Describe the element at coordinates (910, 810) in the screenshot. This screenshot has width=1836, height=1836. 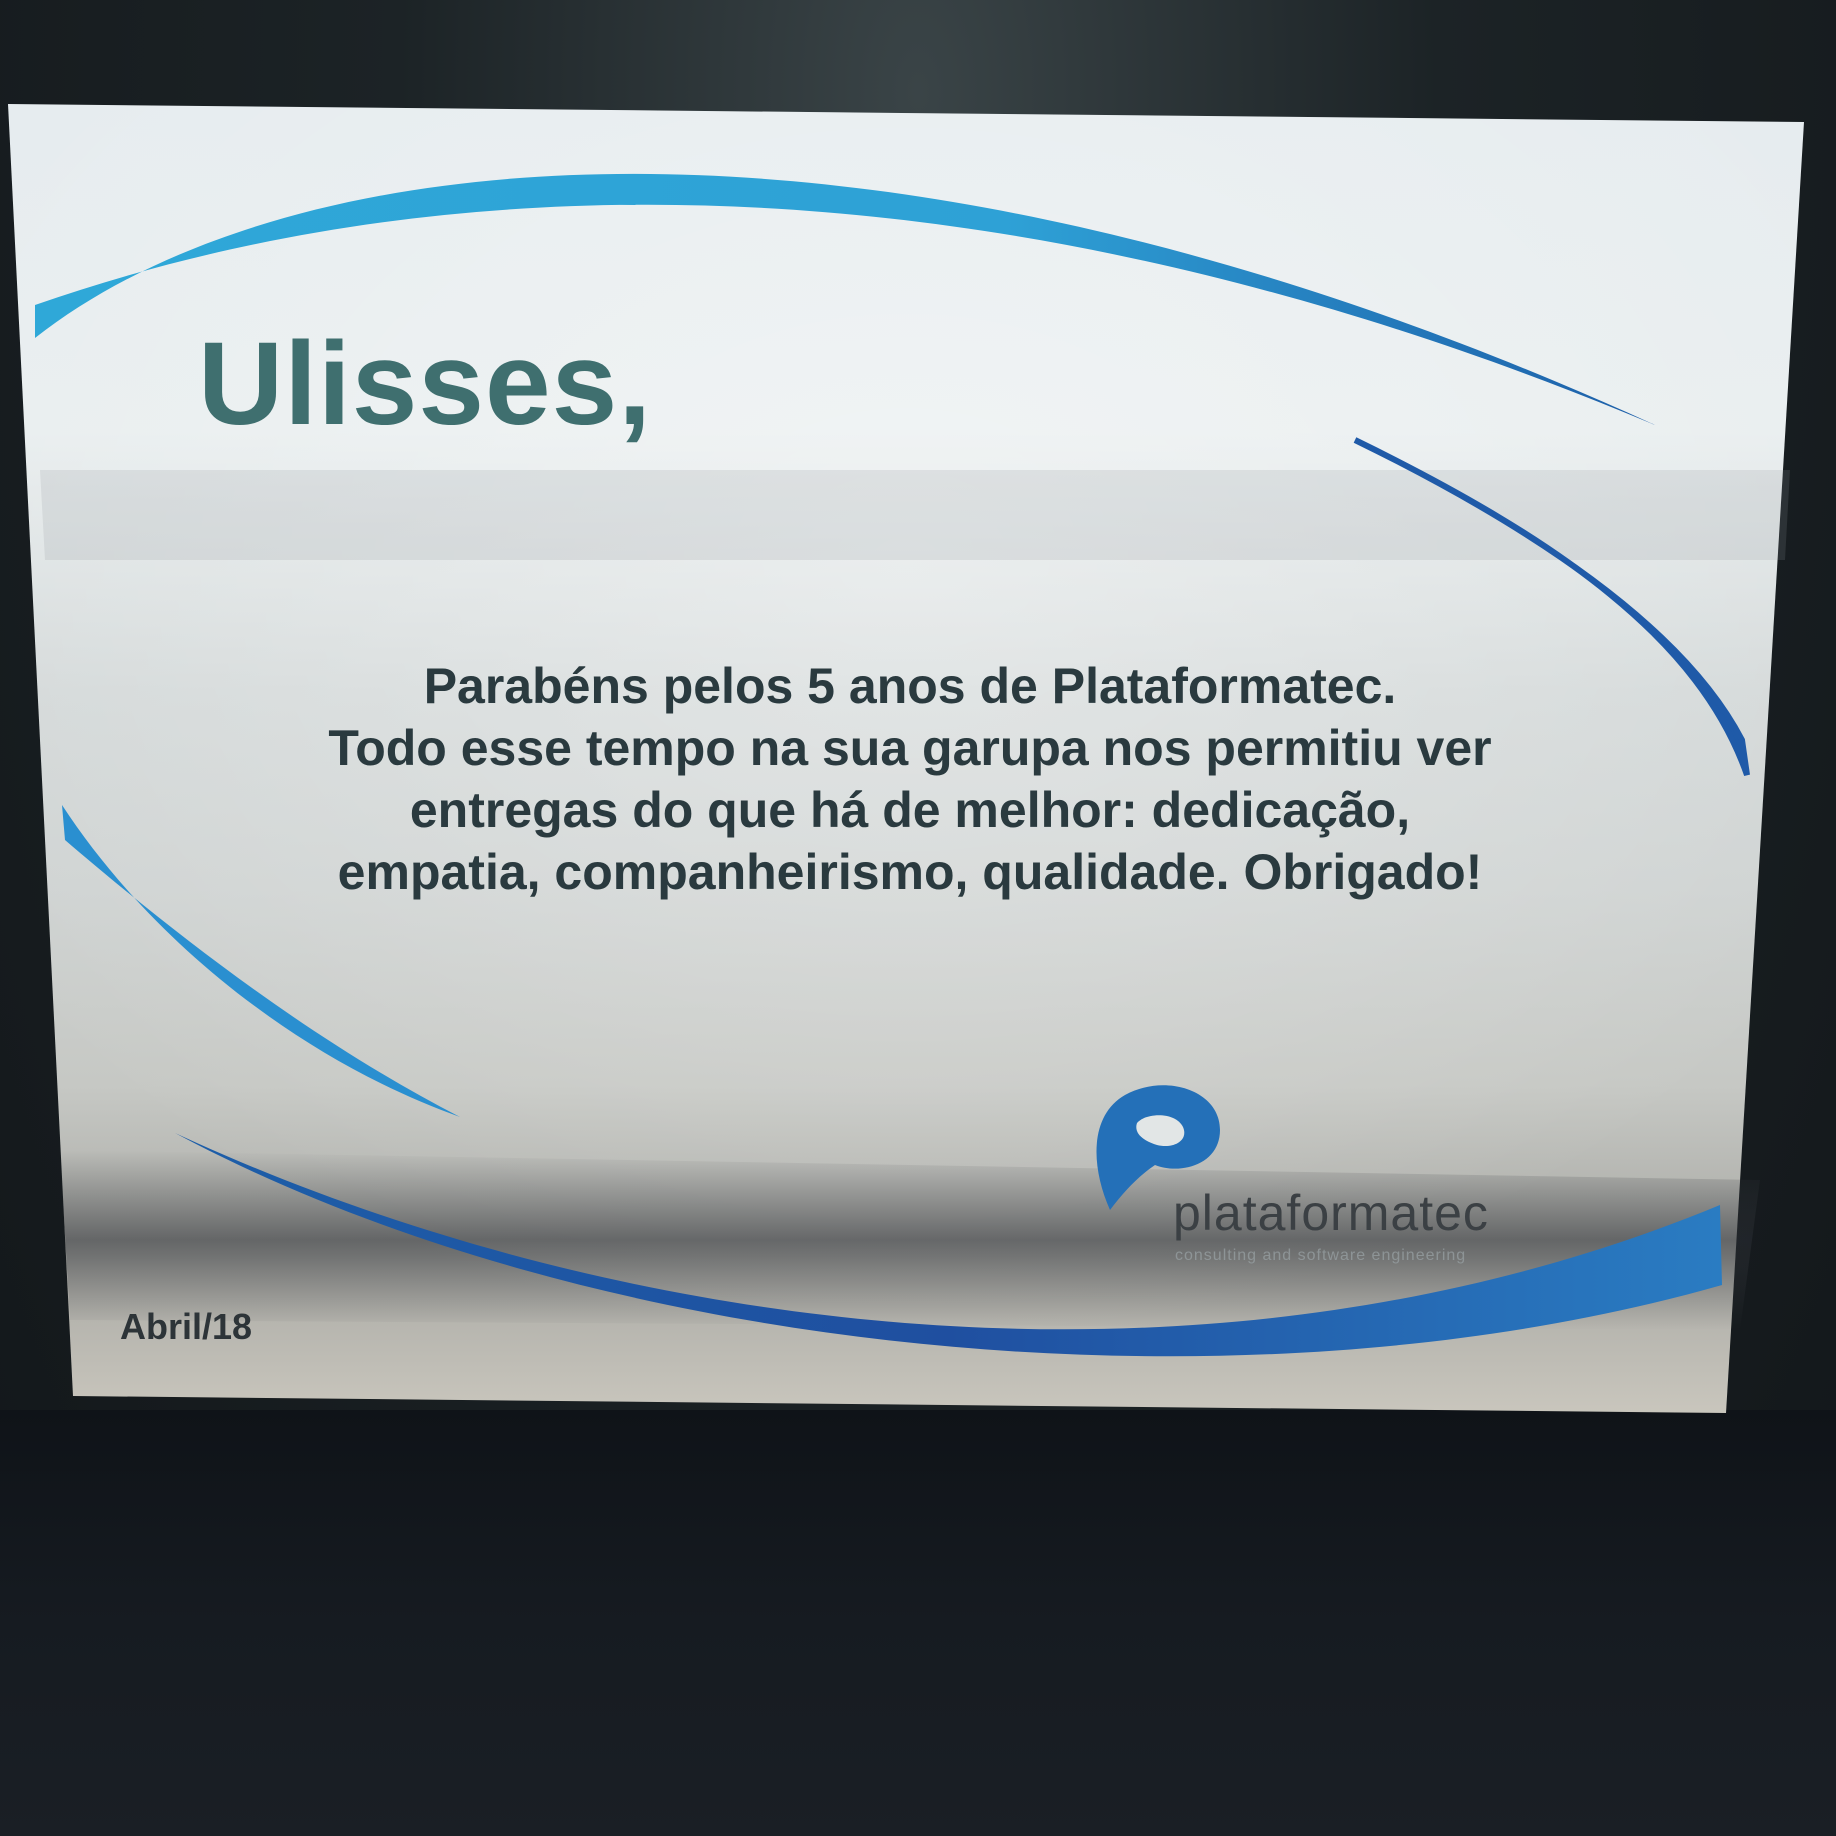
I see `message-line: entregas do que há de melhor: dedicação,` at that location.